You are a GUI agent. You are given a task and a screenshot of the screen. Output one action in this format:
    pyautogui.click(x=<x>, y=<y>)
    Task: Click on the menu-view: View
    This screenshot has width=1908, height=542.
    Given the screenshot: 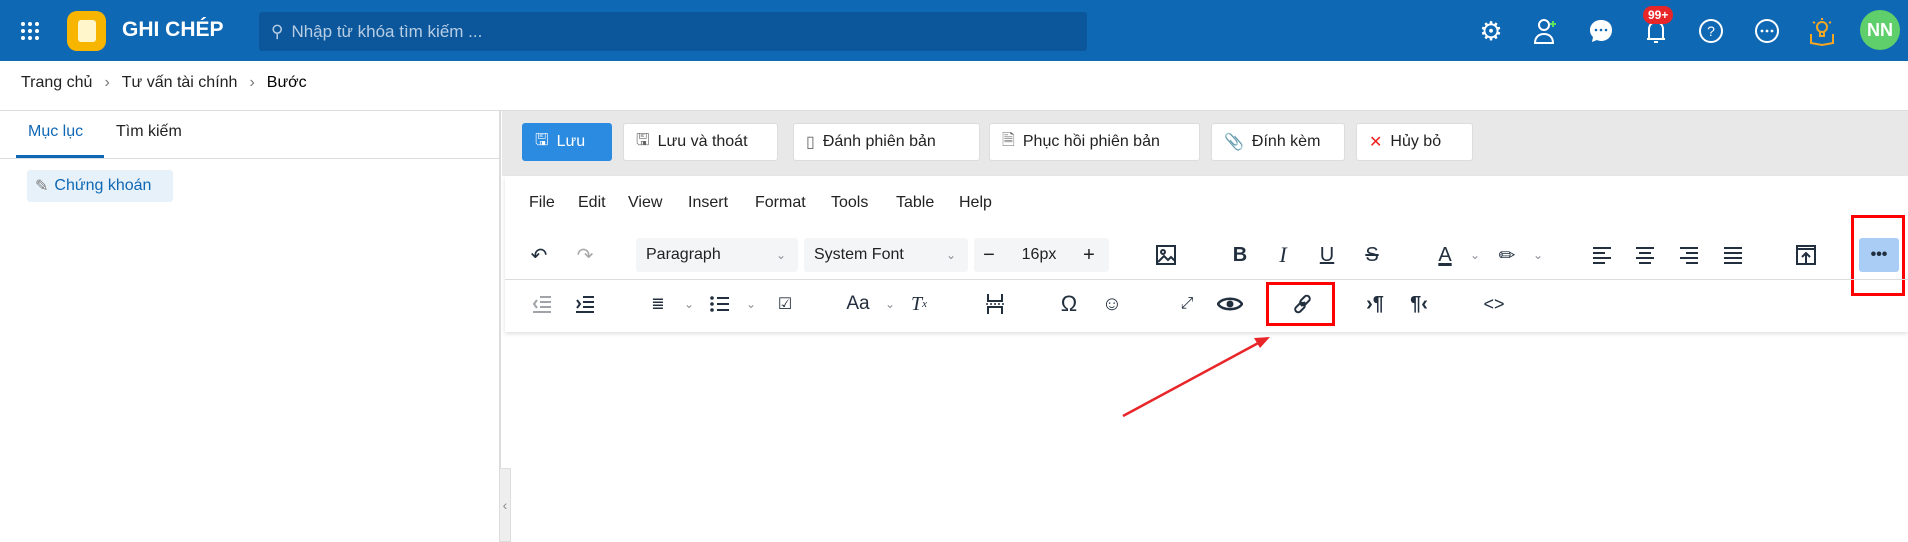 What is the action you would take?
    pyautogui.click(x=645, y=203)
    